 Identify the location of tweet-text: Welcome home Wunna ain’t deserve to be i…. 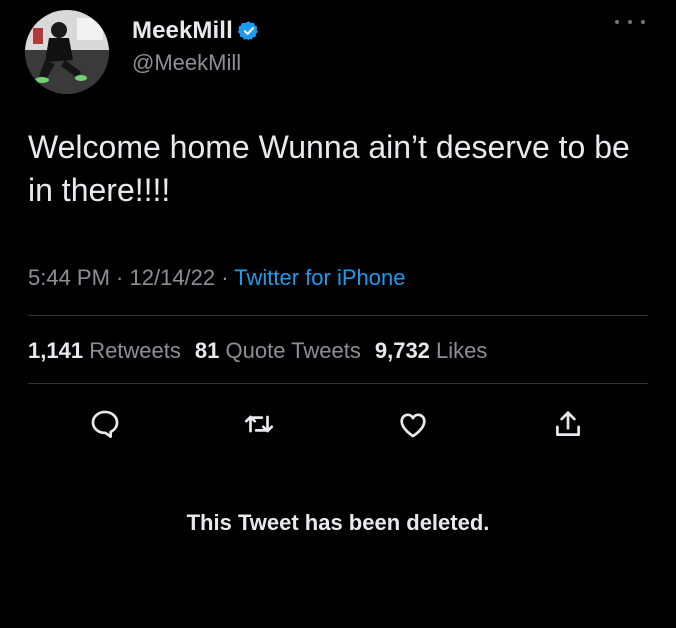
(329, 168).